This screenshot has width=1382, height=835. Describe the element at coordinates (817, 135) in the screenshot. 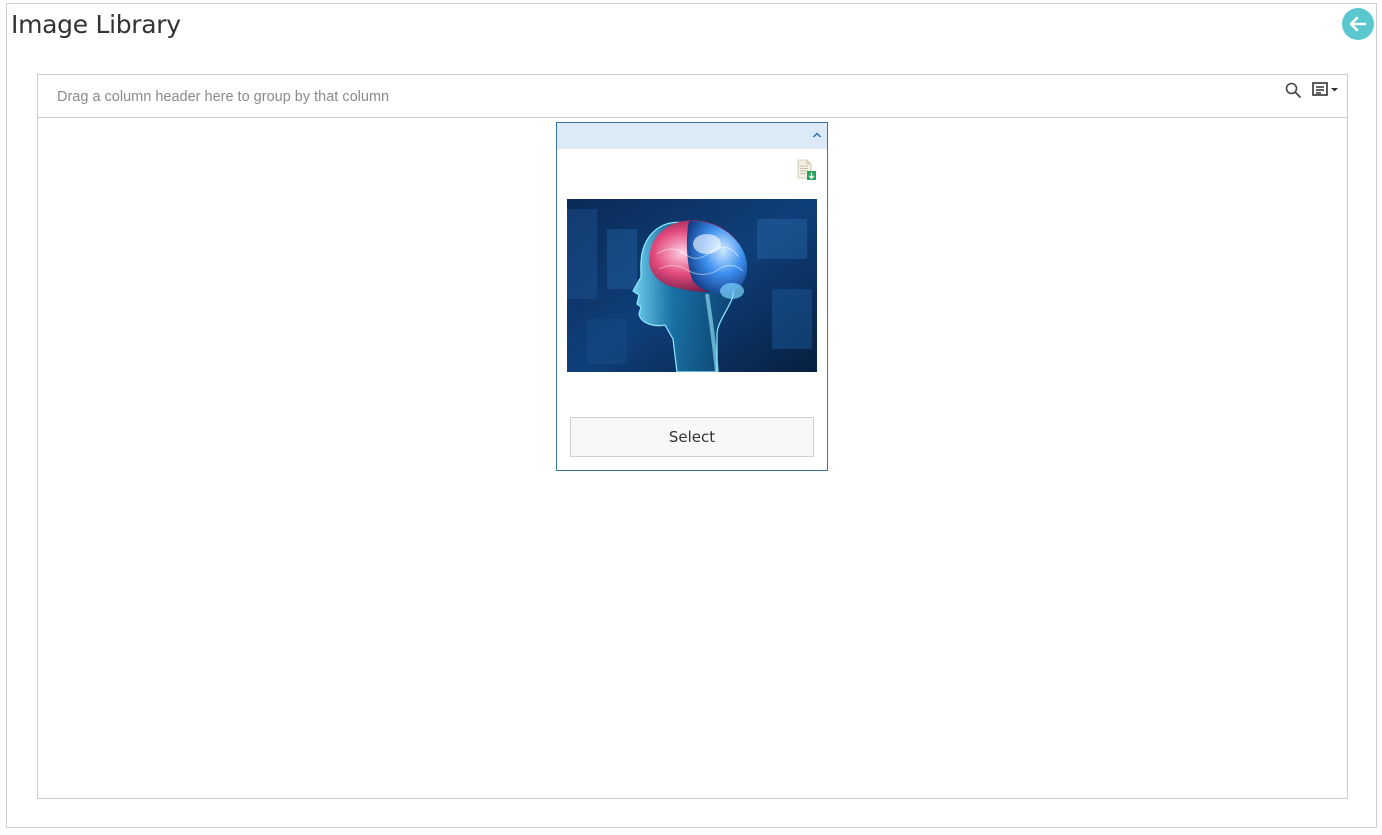

I see `chevron-up-icon` at that location.